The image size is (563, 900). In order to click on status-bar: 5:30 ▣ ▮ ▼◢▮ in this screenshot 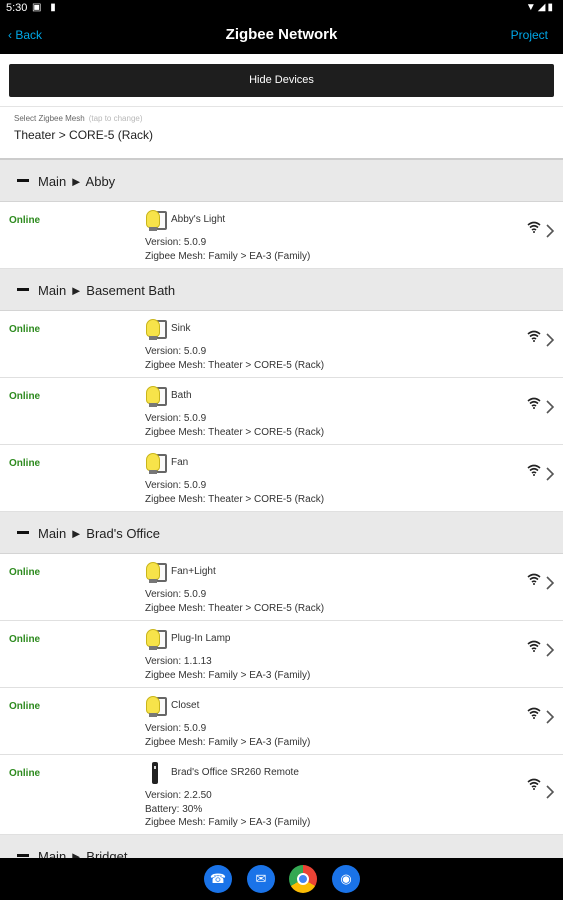, I will do `click(281, 8)`.